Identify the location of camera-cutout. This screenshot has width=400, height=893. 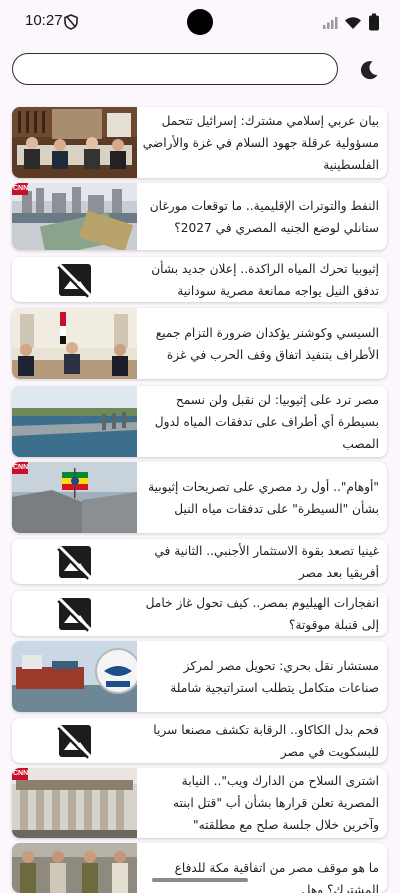
(200, 22).